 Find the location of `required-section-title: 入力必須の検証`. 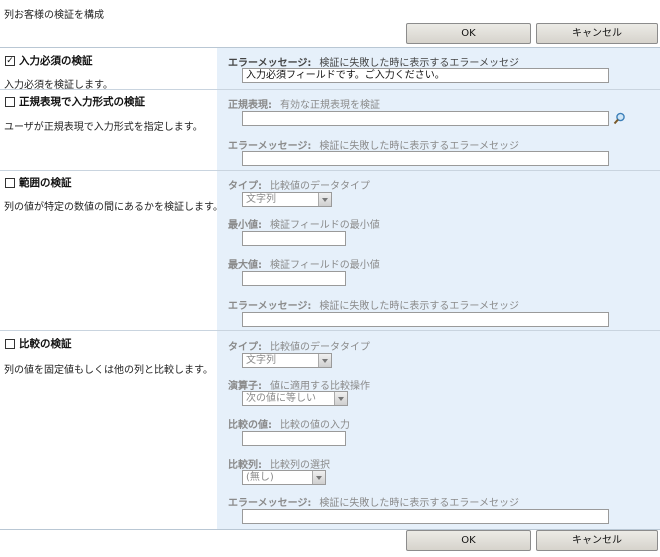

required-section-title: 入力必須の検証 is located at coordinates (56, 61).